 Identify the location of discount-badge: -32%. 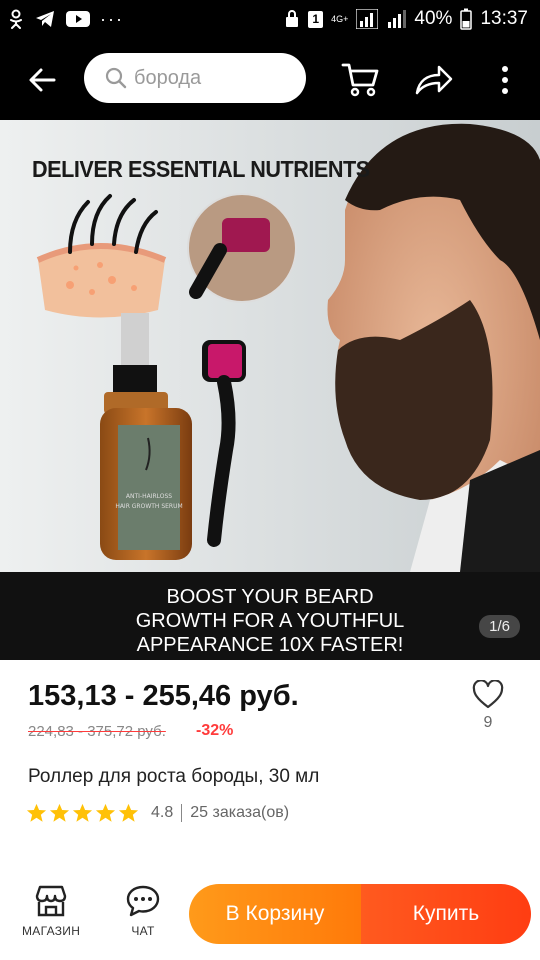
(215, 730).